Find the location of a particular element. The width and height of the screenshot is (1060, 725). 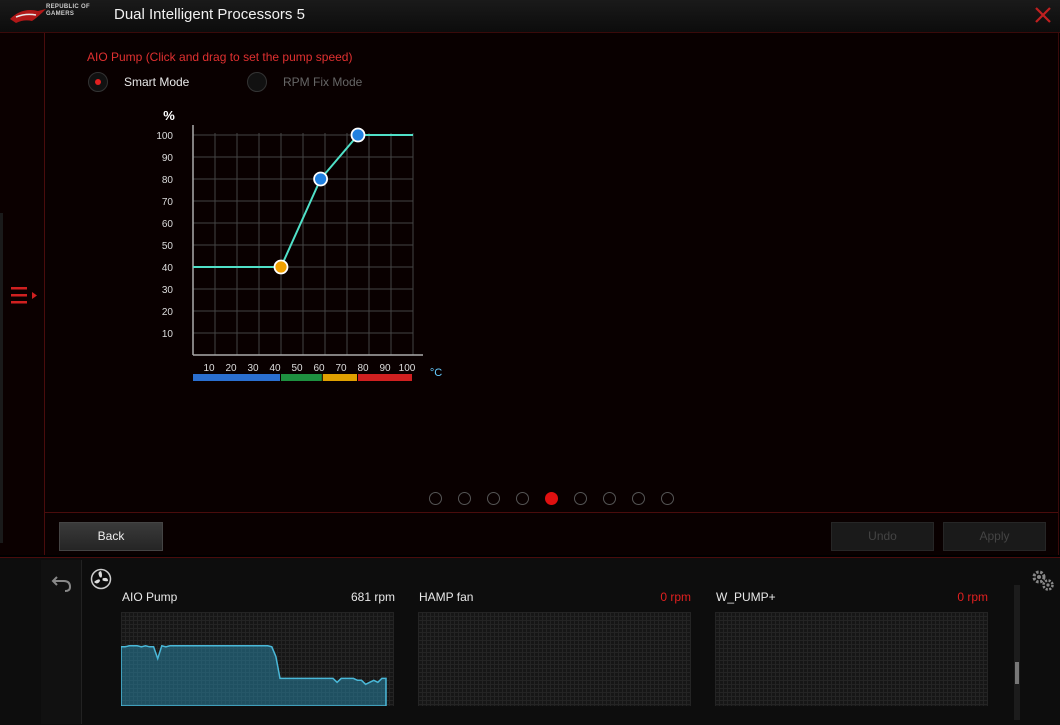

fan-icon is located at coordinates (101, 579).